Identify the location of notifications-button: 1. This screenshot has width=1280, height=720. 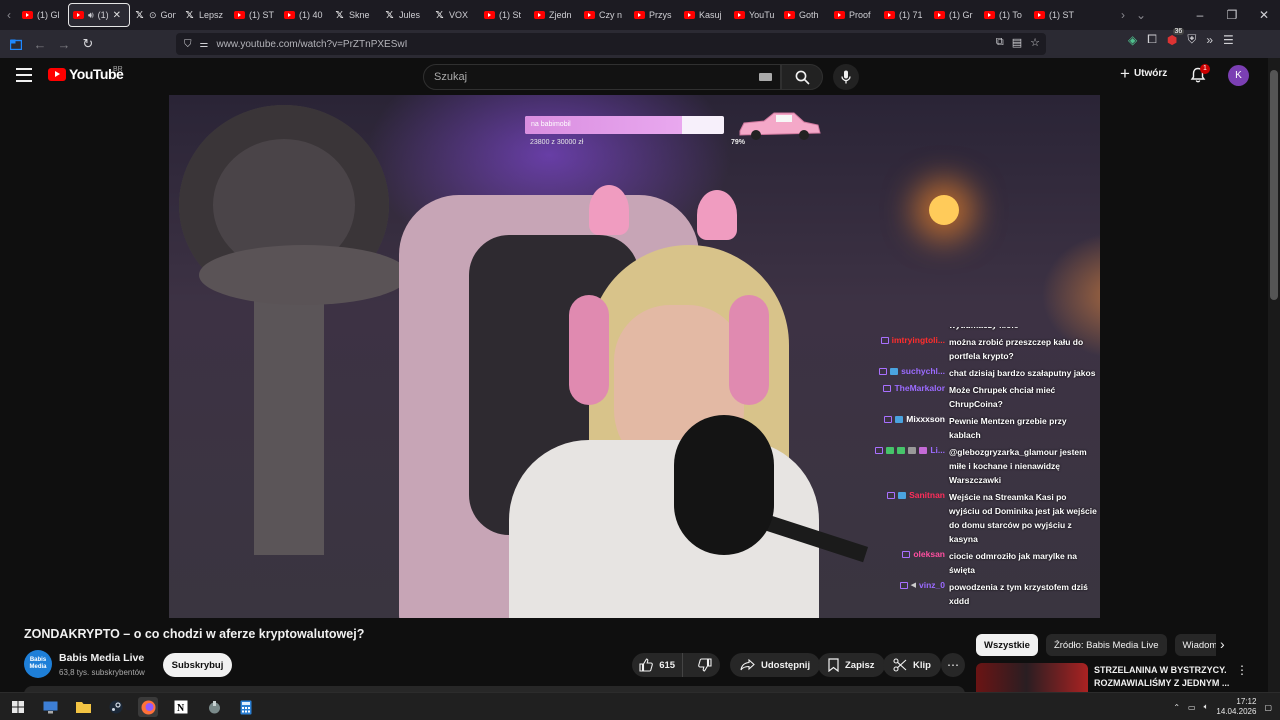
(1200, 76).